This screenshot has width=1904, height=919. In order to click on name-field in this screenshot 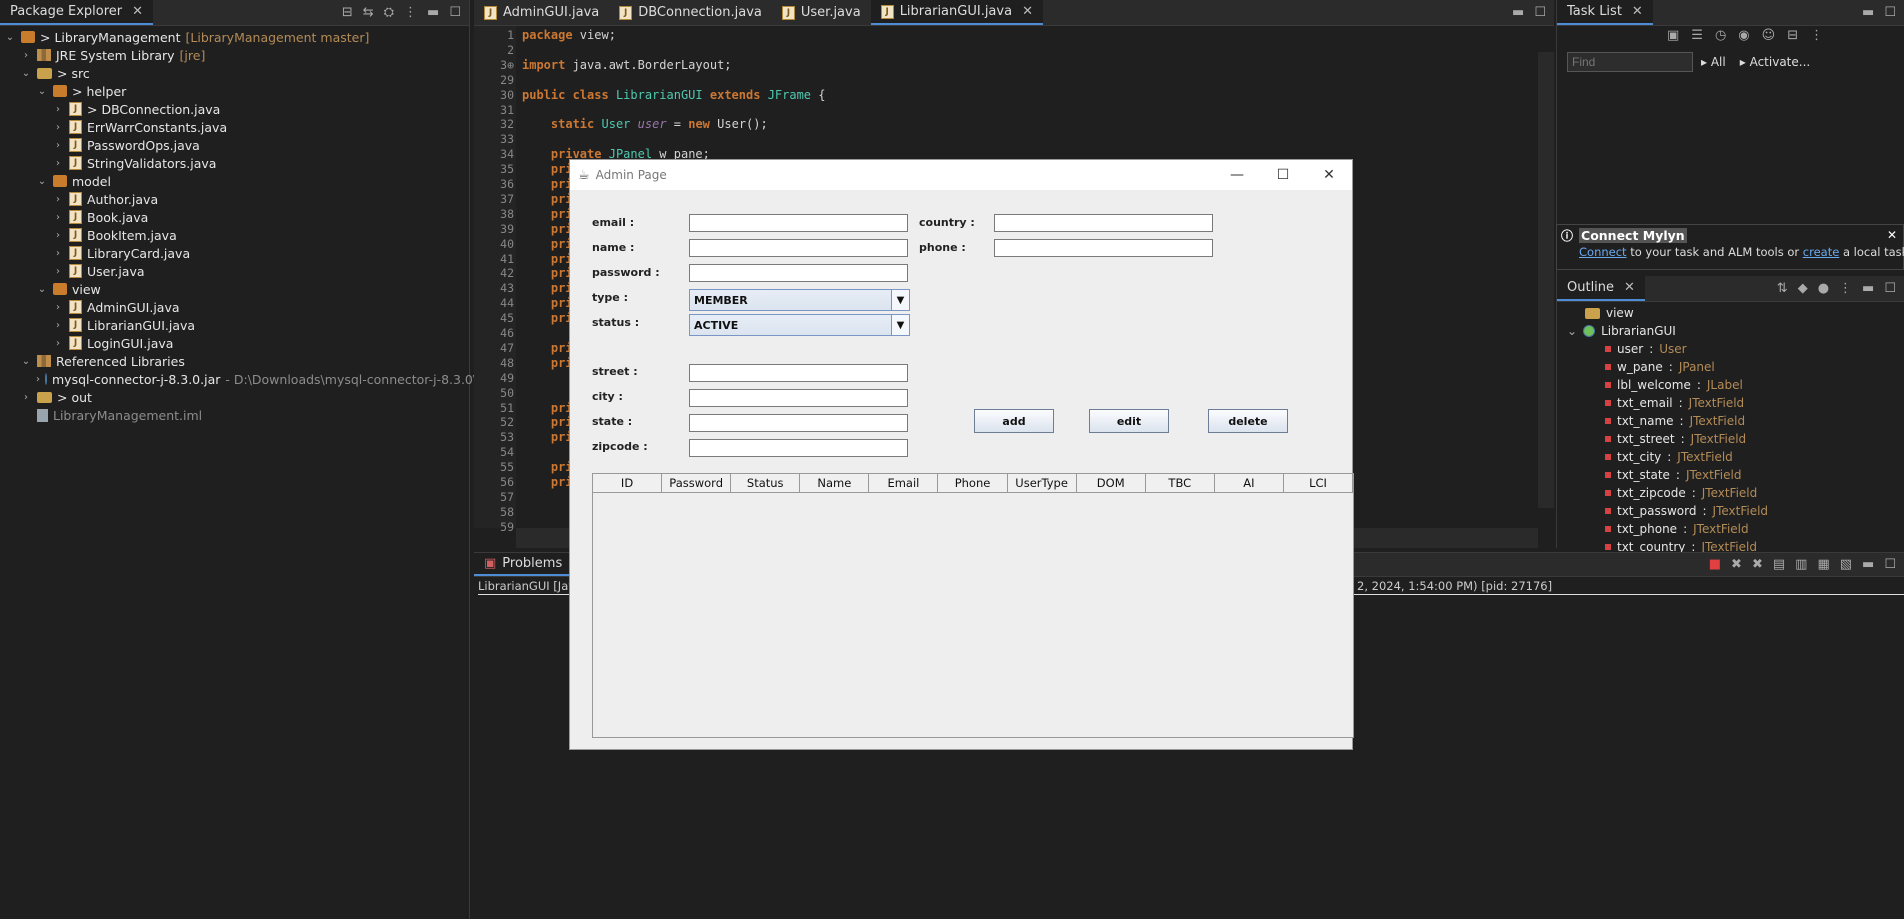, I will do `click(798, 248)`.